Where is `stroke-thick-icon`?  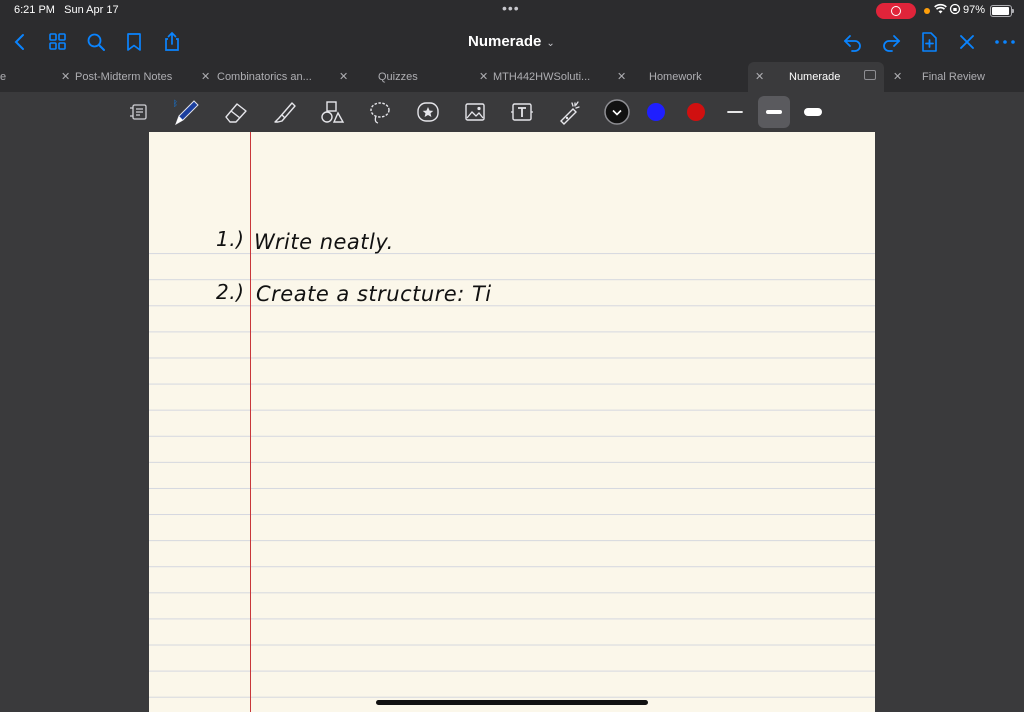 stroke-thick-icon is located at coordinates (813, 112).